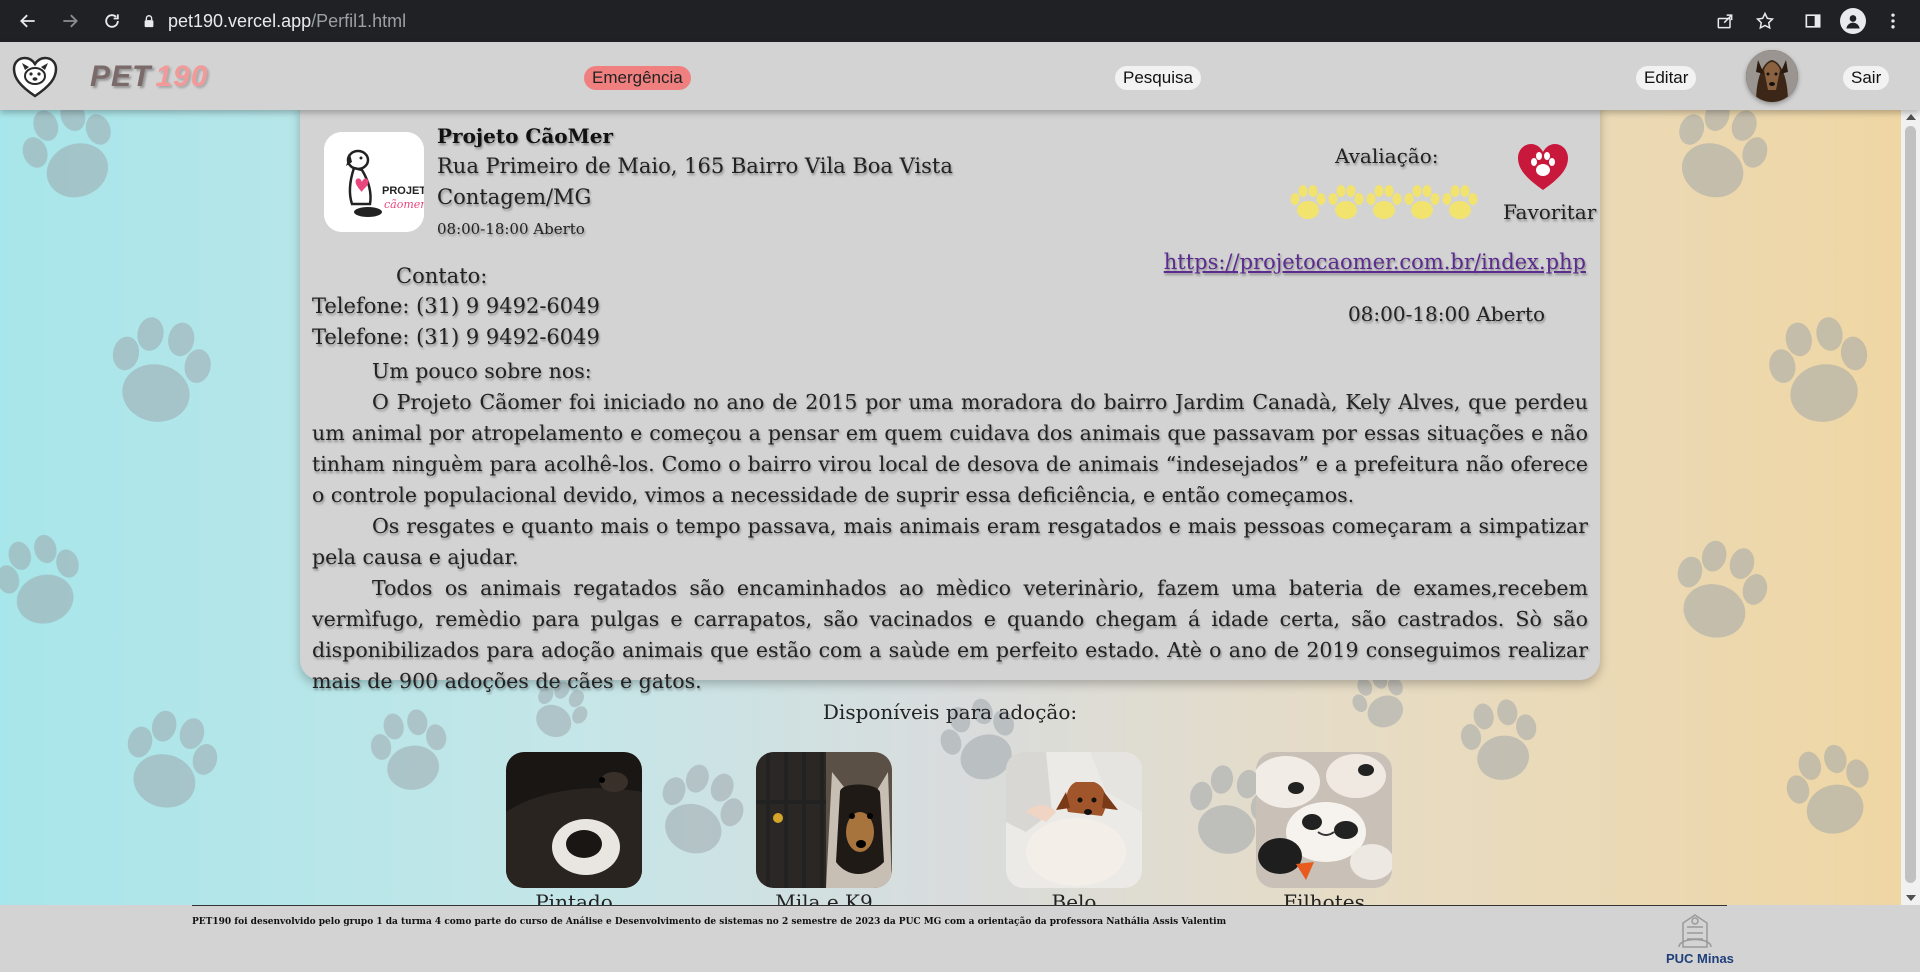 This screenshot has width=1920, height=972. What do you see at coordinates (240, 20) in the screenshot?
I see `url-host: pet190.vercel.app` at bounding box center [240, 20].